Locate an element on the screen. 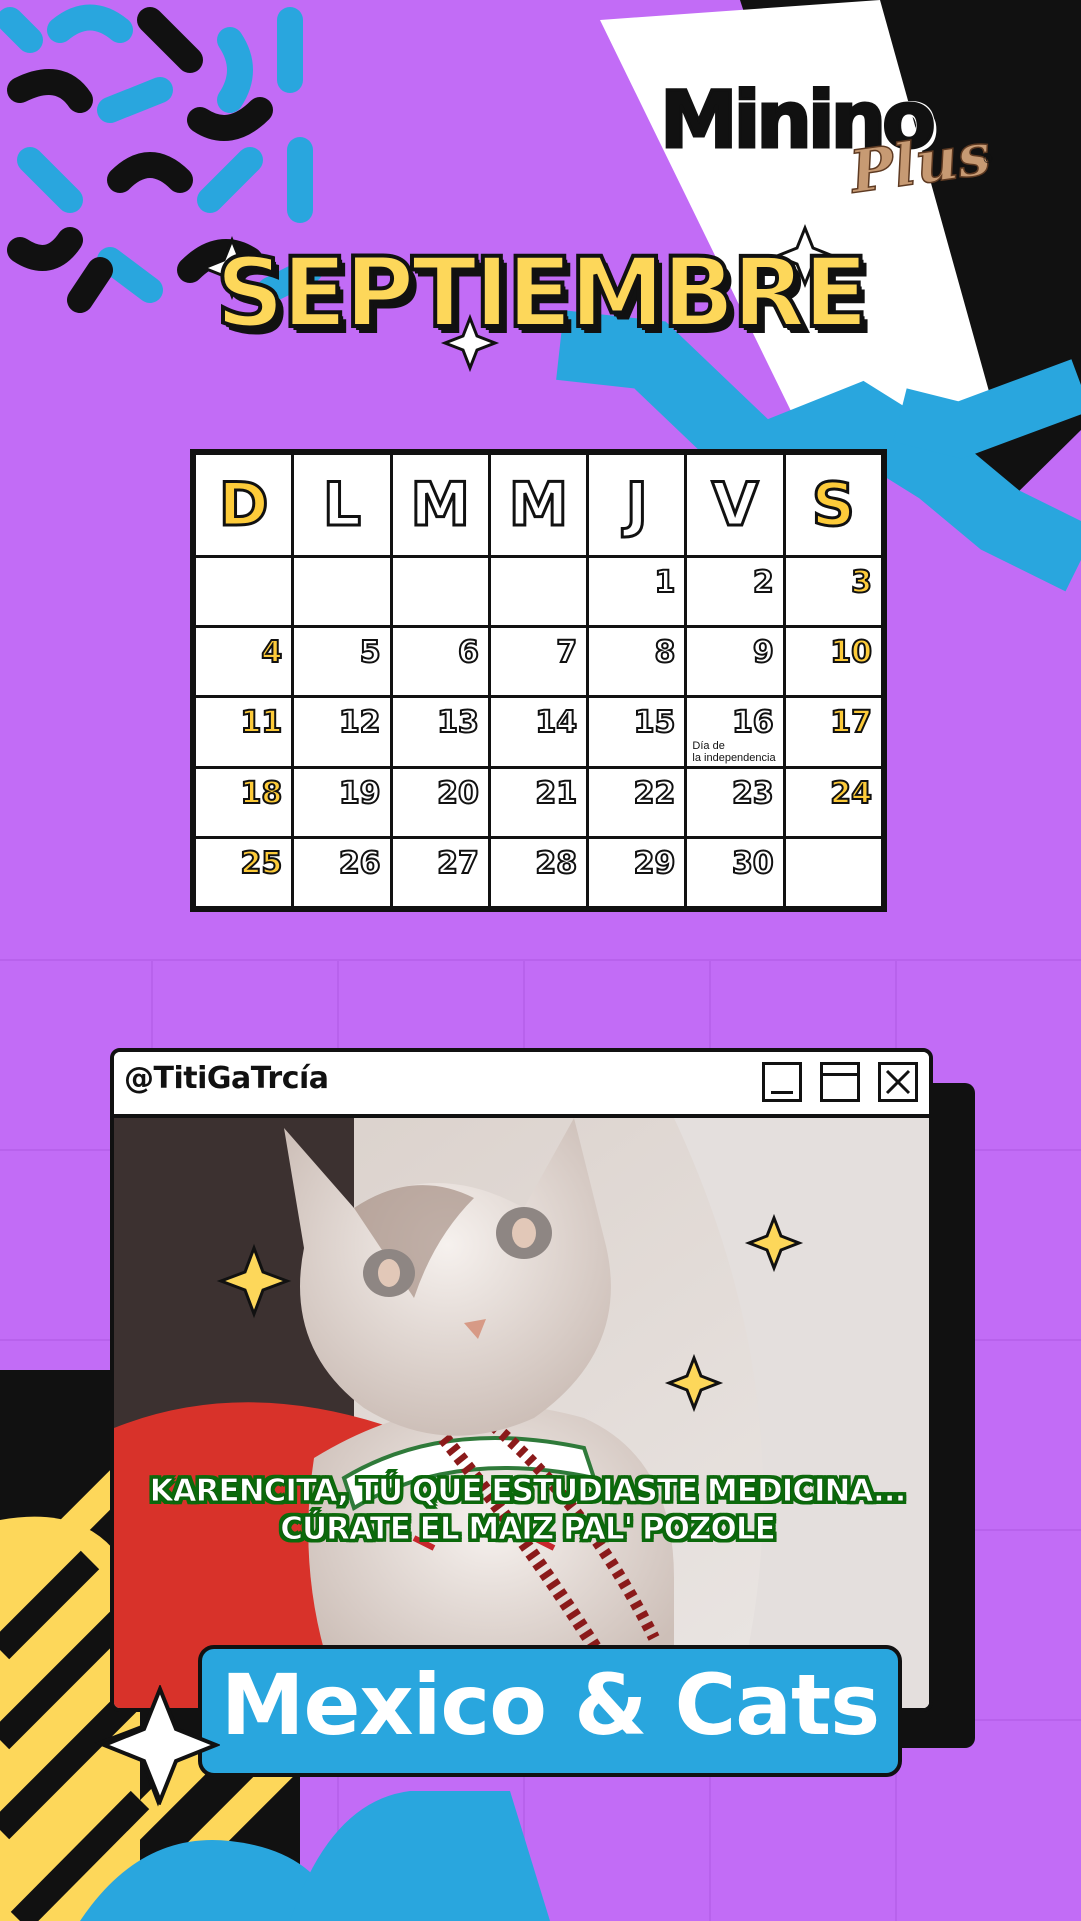  calendar-day-cell: 3 is located at coordinates (833, 591).